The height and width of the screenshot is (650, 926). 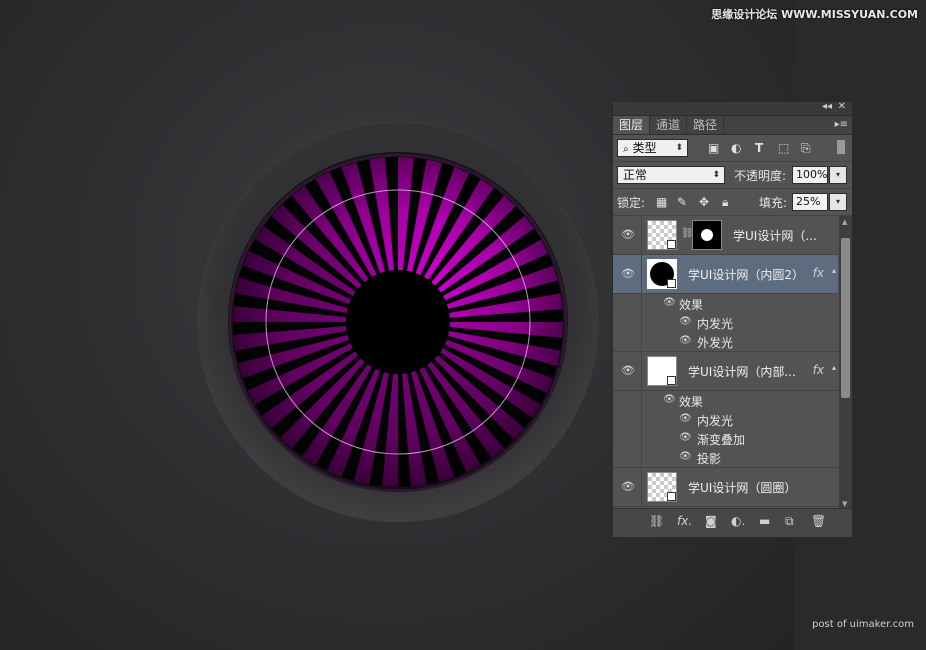 I want to click on effect-label: 外发光, so click(x=715, y=343).